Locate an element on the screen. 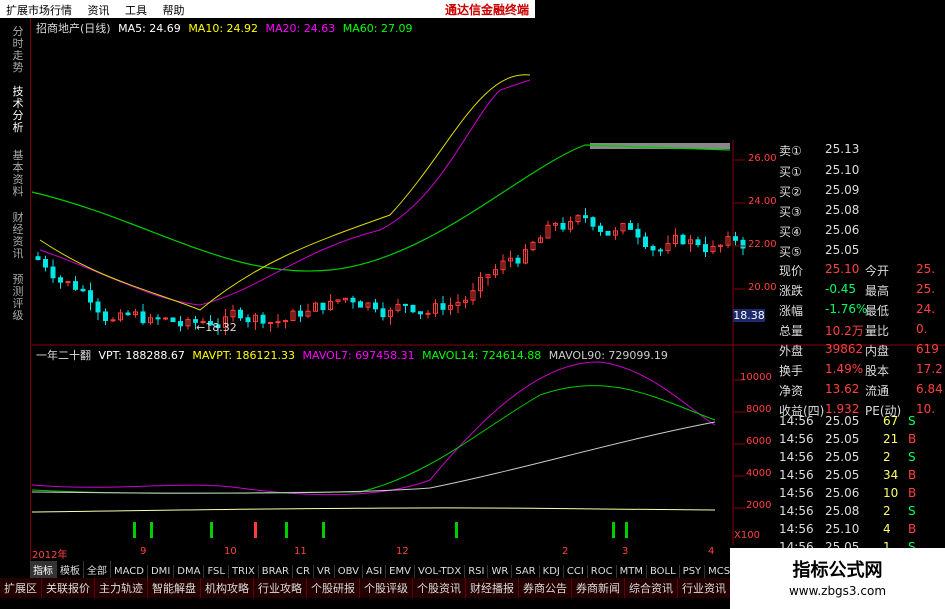  kline-title: 招商地产(日线) is located at coordinates (73, 28).